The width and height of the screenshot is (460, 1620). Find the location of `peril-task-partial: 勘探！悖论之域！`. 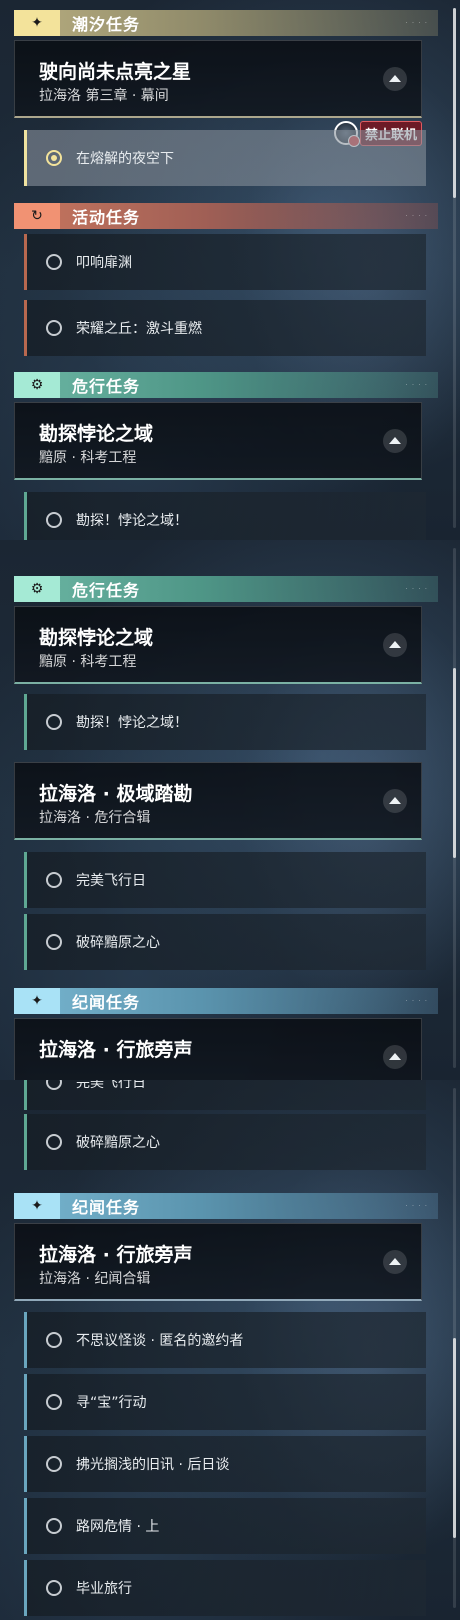

peril-task-partial: 勘探！悖论之域！ is located at coordinates (225, 516).